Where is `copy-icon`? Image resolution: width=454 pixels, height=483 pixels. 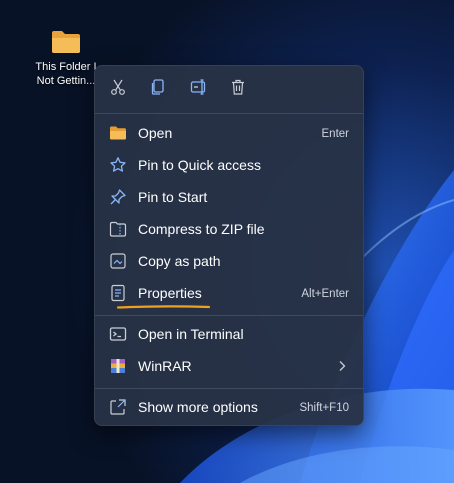 copy-icon is located at coordinates (158, 89).